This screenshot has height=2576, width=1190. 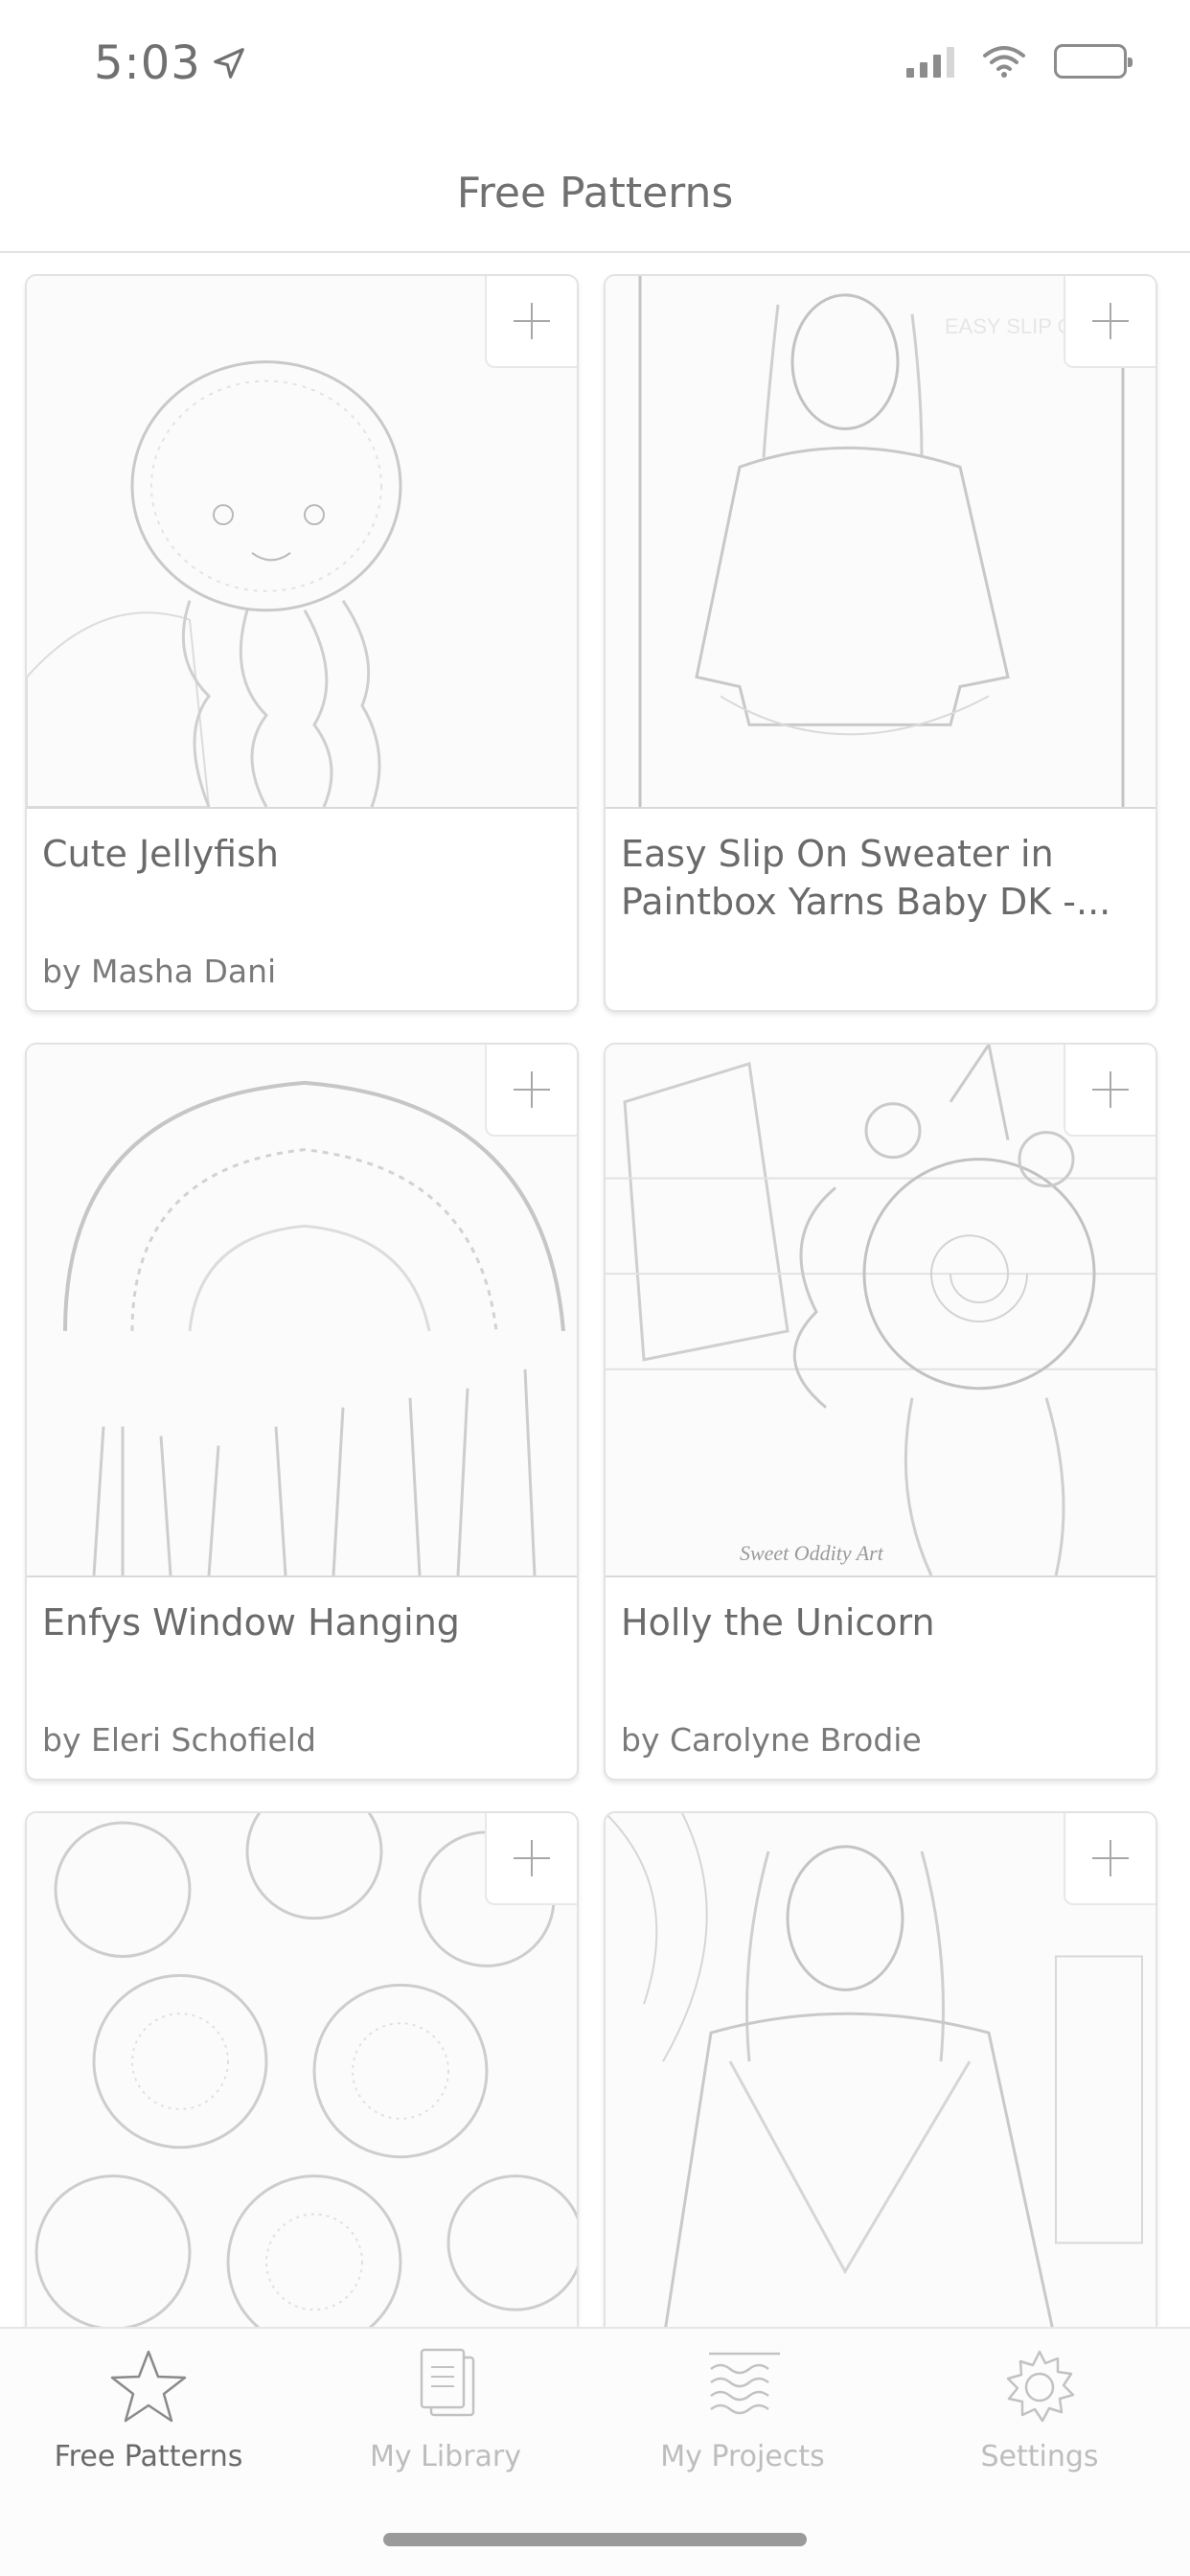 I want to click on battery-icon, so click(x=1094, y=62).